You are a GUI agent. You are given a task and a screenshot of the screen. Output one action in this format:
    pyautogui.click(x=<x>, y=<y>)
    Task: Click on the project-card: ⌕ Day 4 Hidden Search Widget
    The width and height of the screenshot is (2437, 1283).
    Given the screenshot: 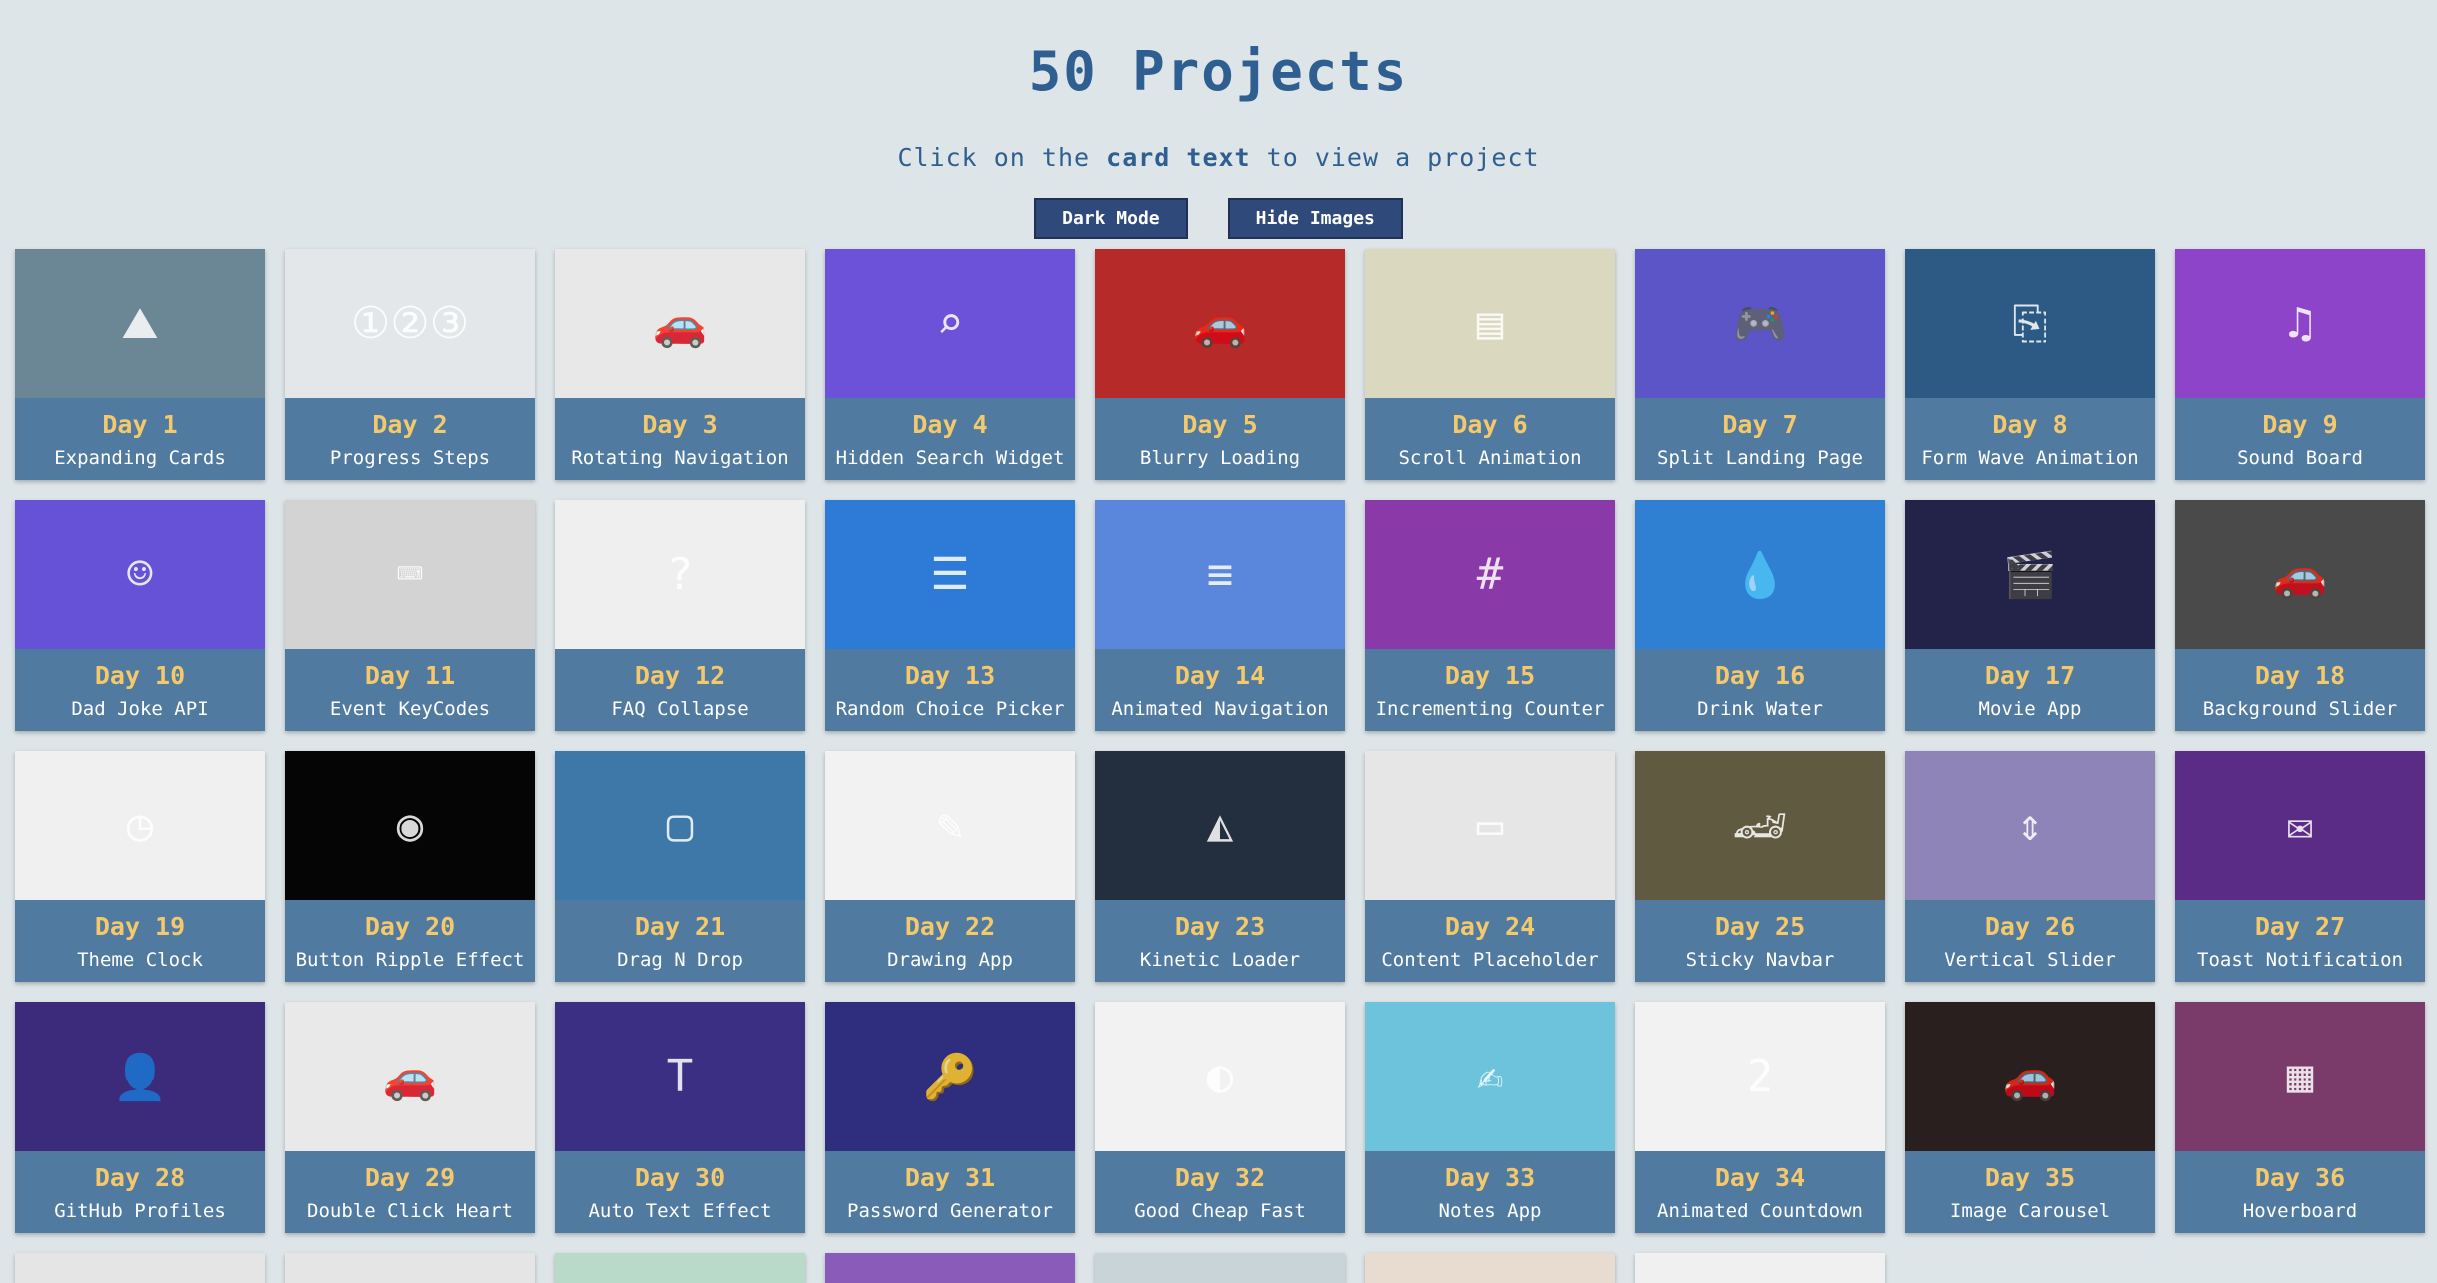 What is the action you would take?
    pyautogui.click(x=950, y=364)
    